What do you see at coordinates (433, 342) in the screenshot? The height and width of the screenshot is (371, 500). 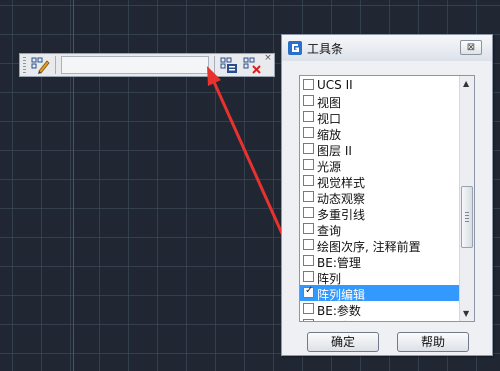 I see `help-button: 帮助` at bounding box center [433, 342].